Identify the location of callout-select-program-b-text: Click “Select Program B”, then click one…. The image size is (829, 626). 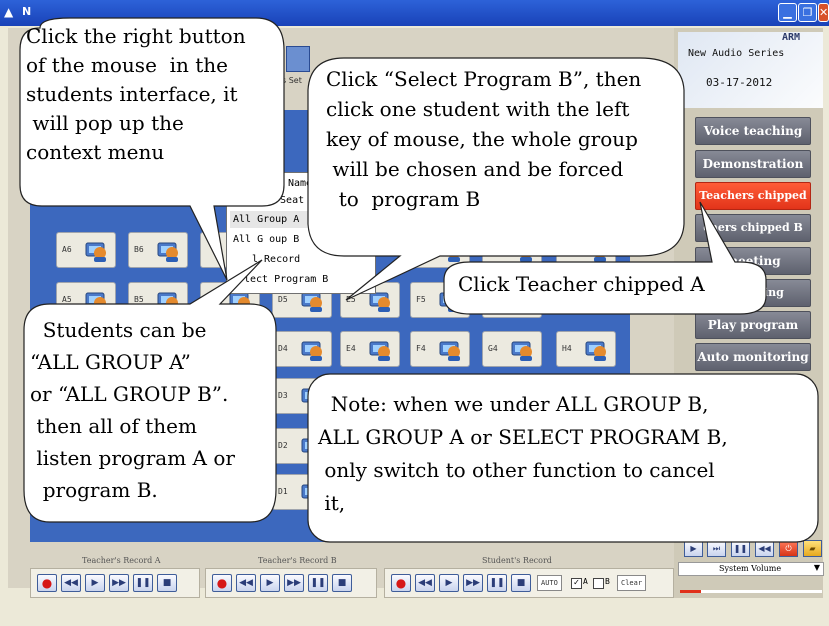
(484, 139).